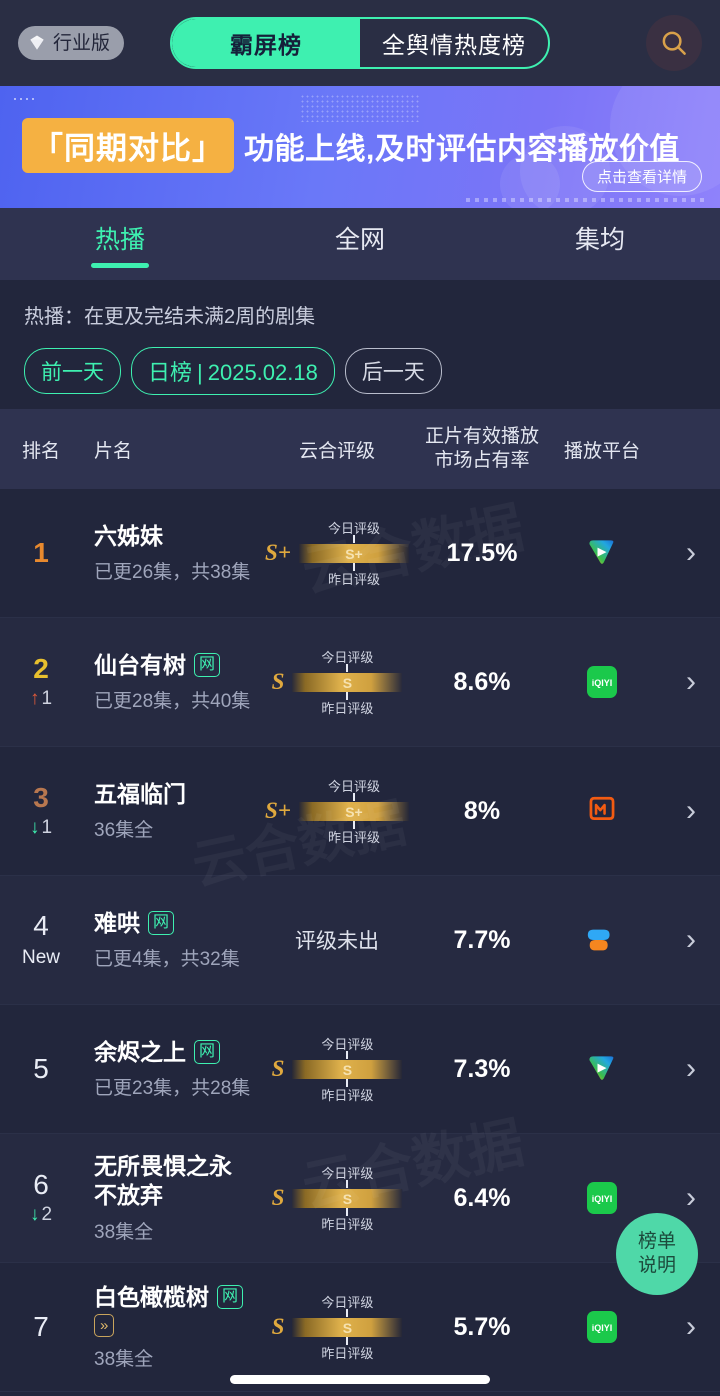  Describe the element at coordinates (163, 1180) in the screenshot. I see `show-title: 无所畏惧之永不放弃` at that location.